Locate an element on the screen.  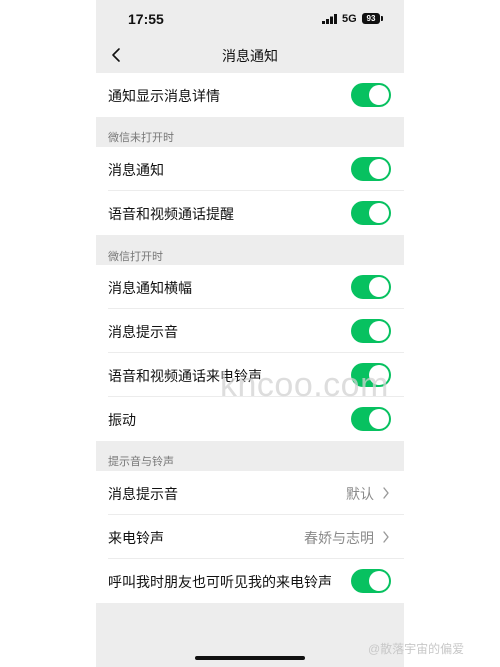
msg-sound-toggle is located at coordinates (371, 331).